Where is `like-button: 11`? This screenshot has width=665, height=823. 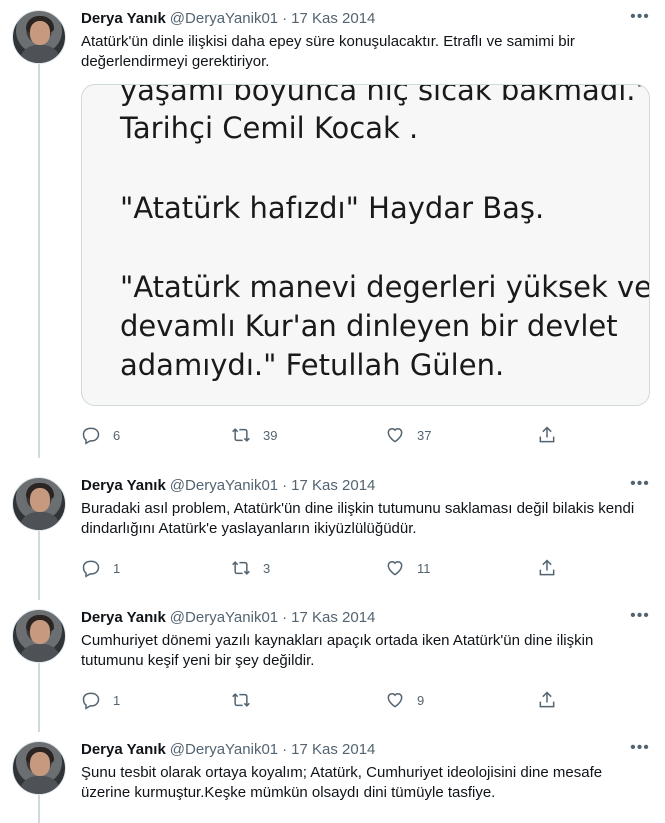 like-button: 11 is located at coordinates (408, 568).